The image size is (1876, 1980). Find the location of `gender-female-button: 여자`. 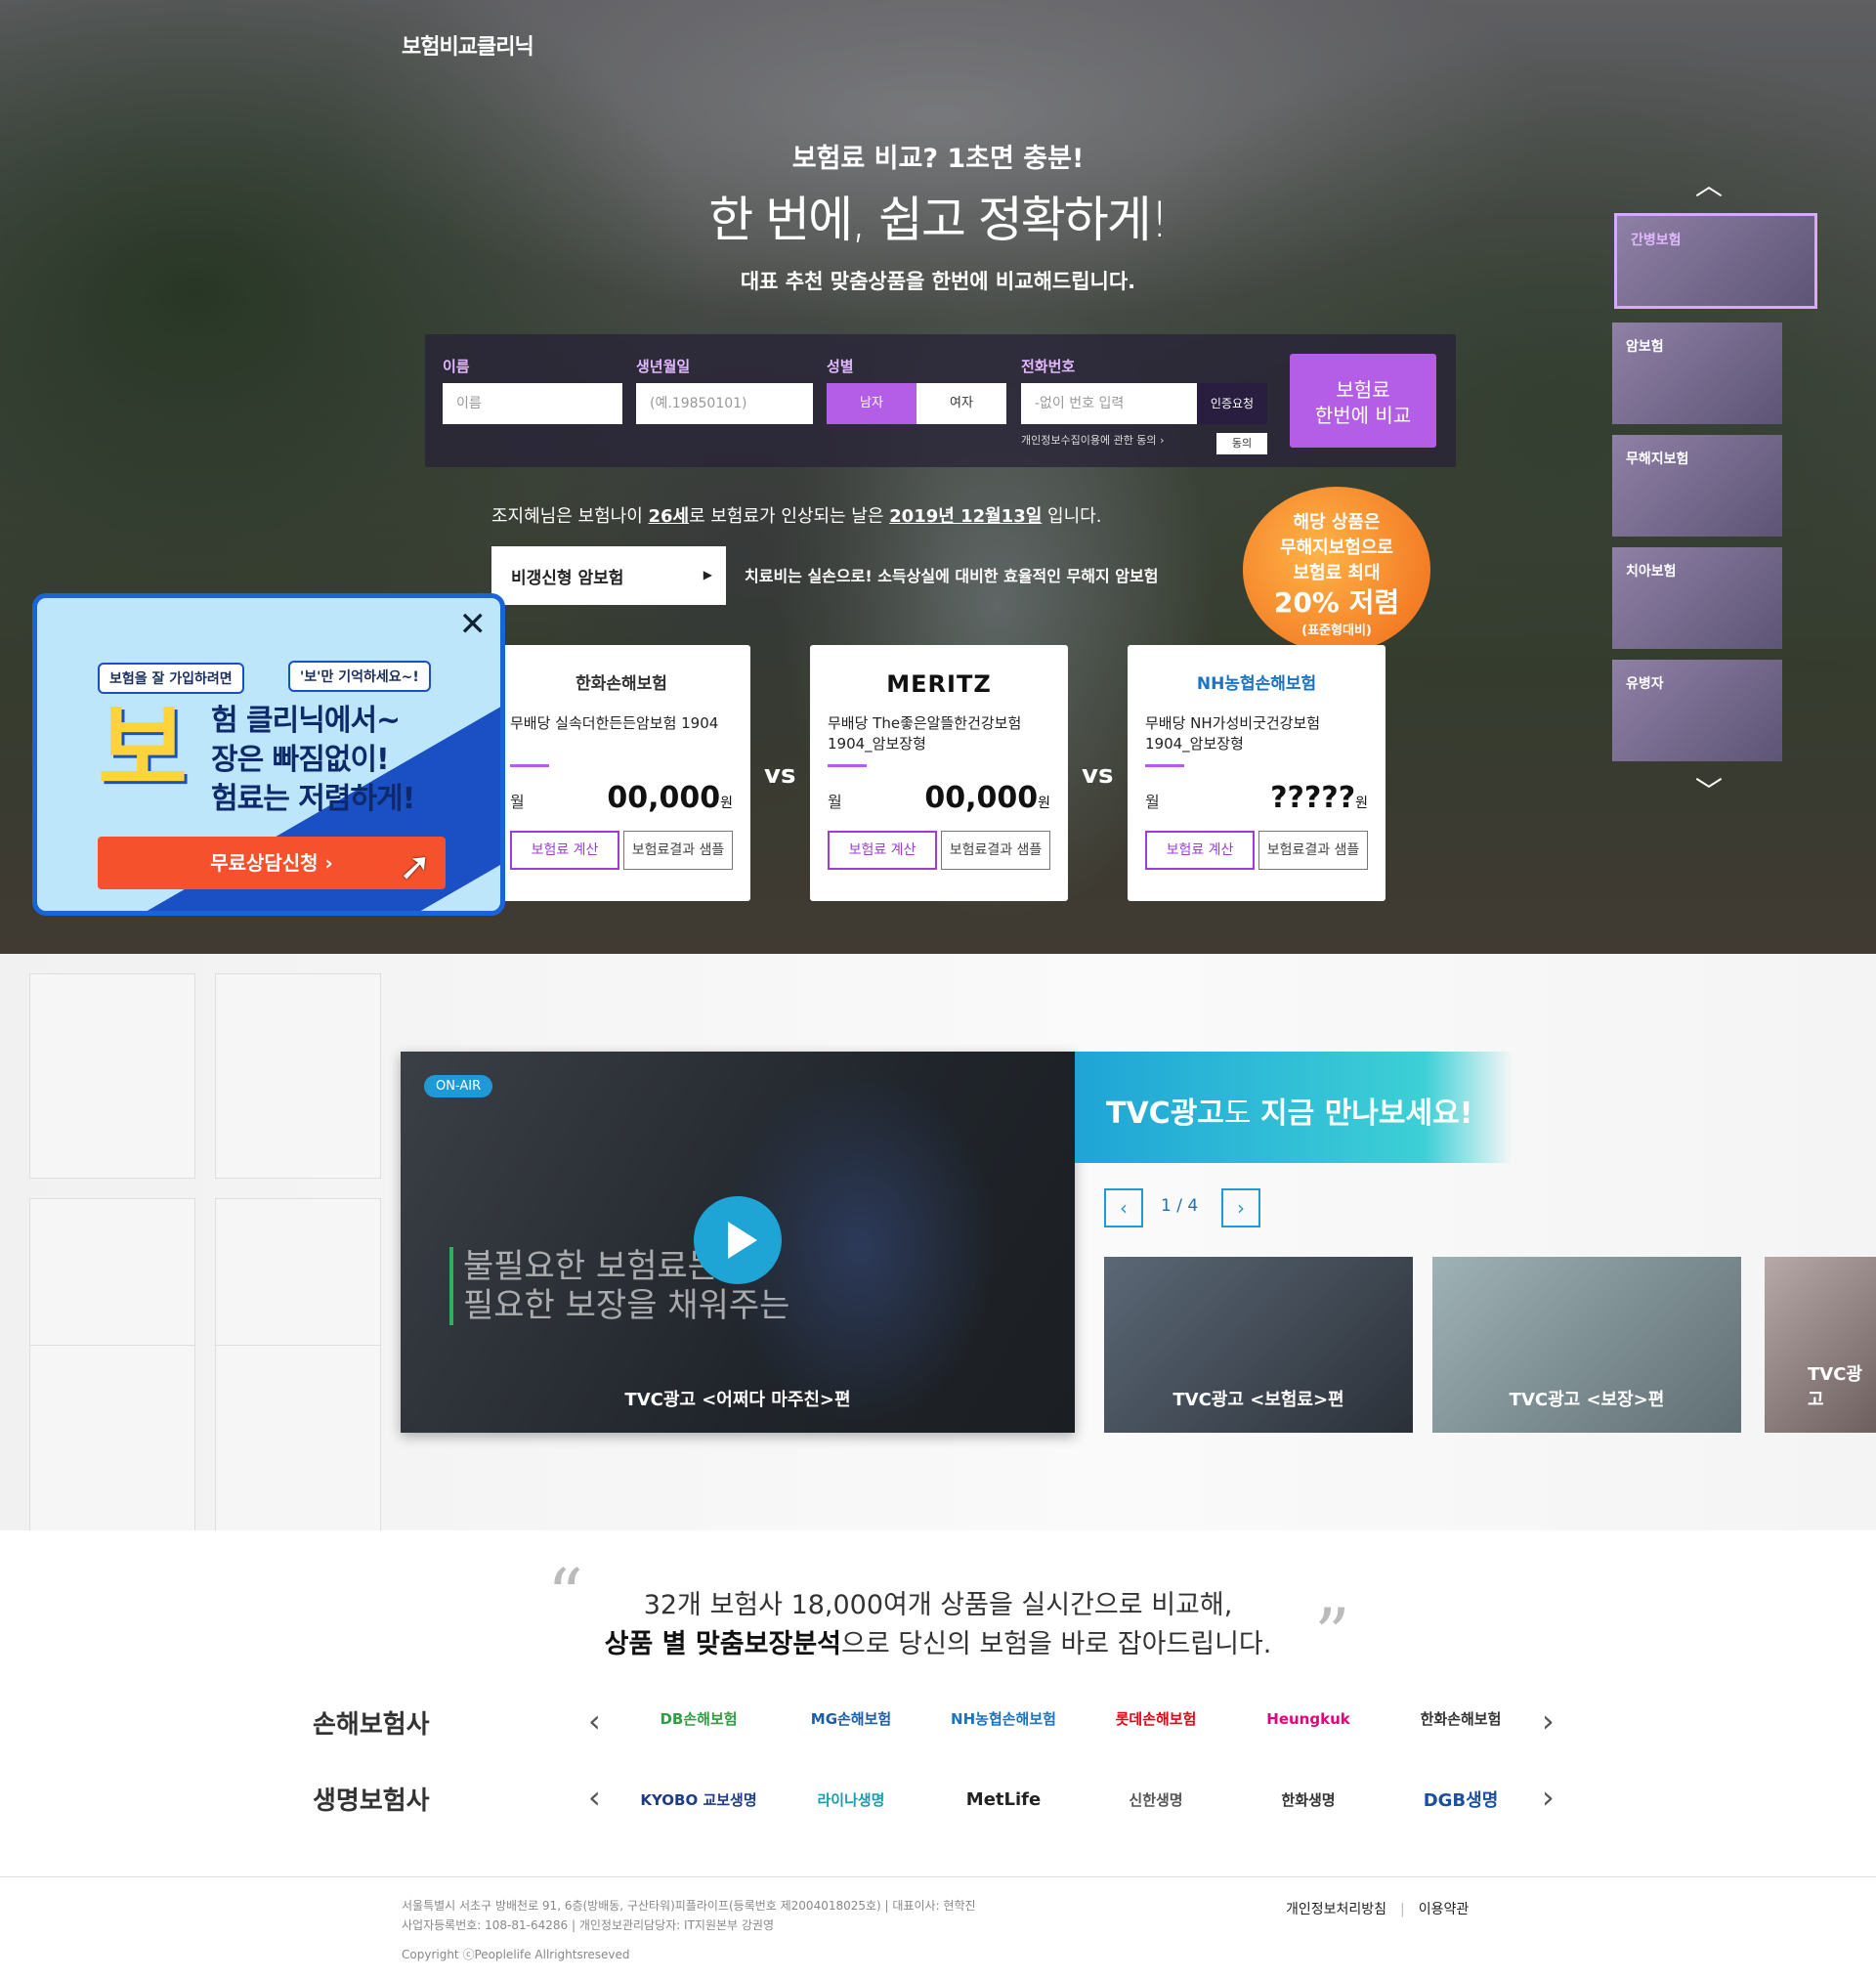

gender-female-button: 여자 is located at coordinates (961, 403).